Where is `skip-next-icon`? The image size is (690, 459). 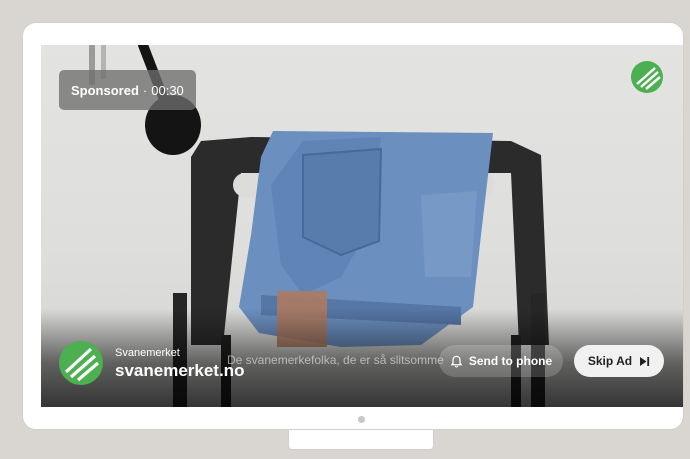
skip-next-icon is located at coordinates (645, 361).